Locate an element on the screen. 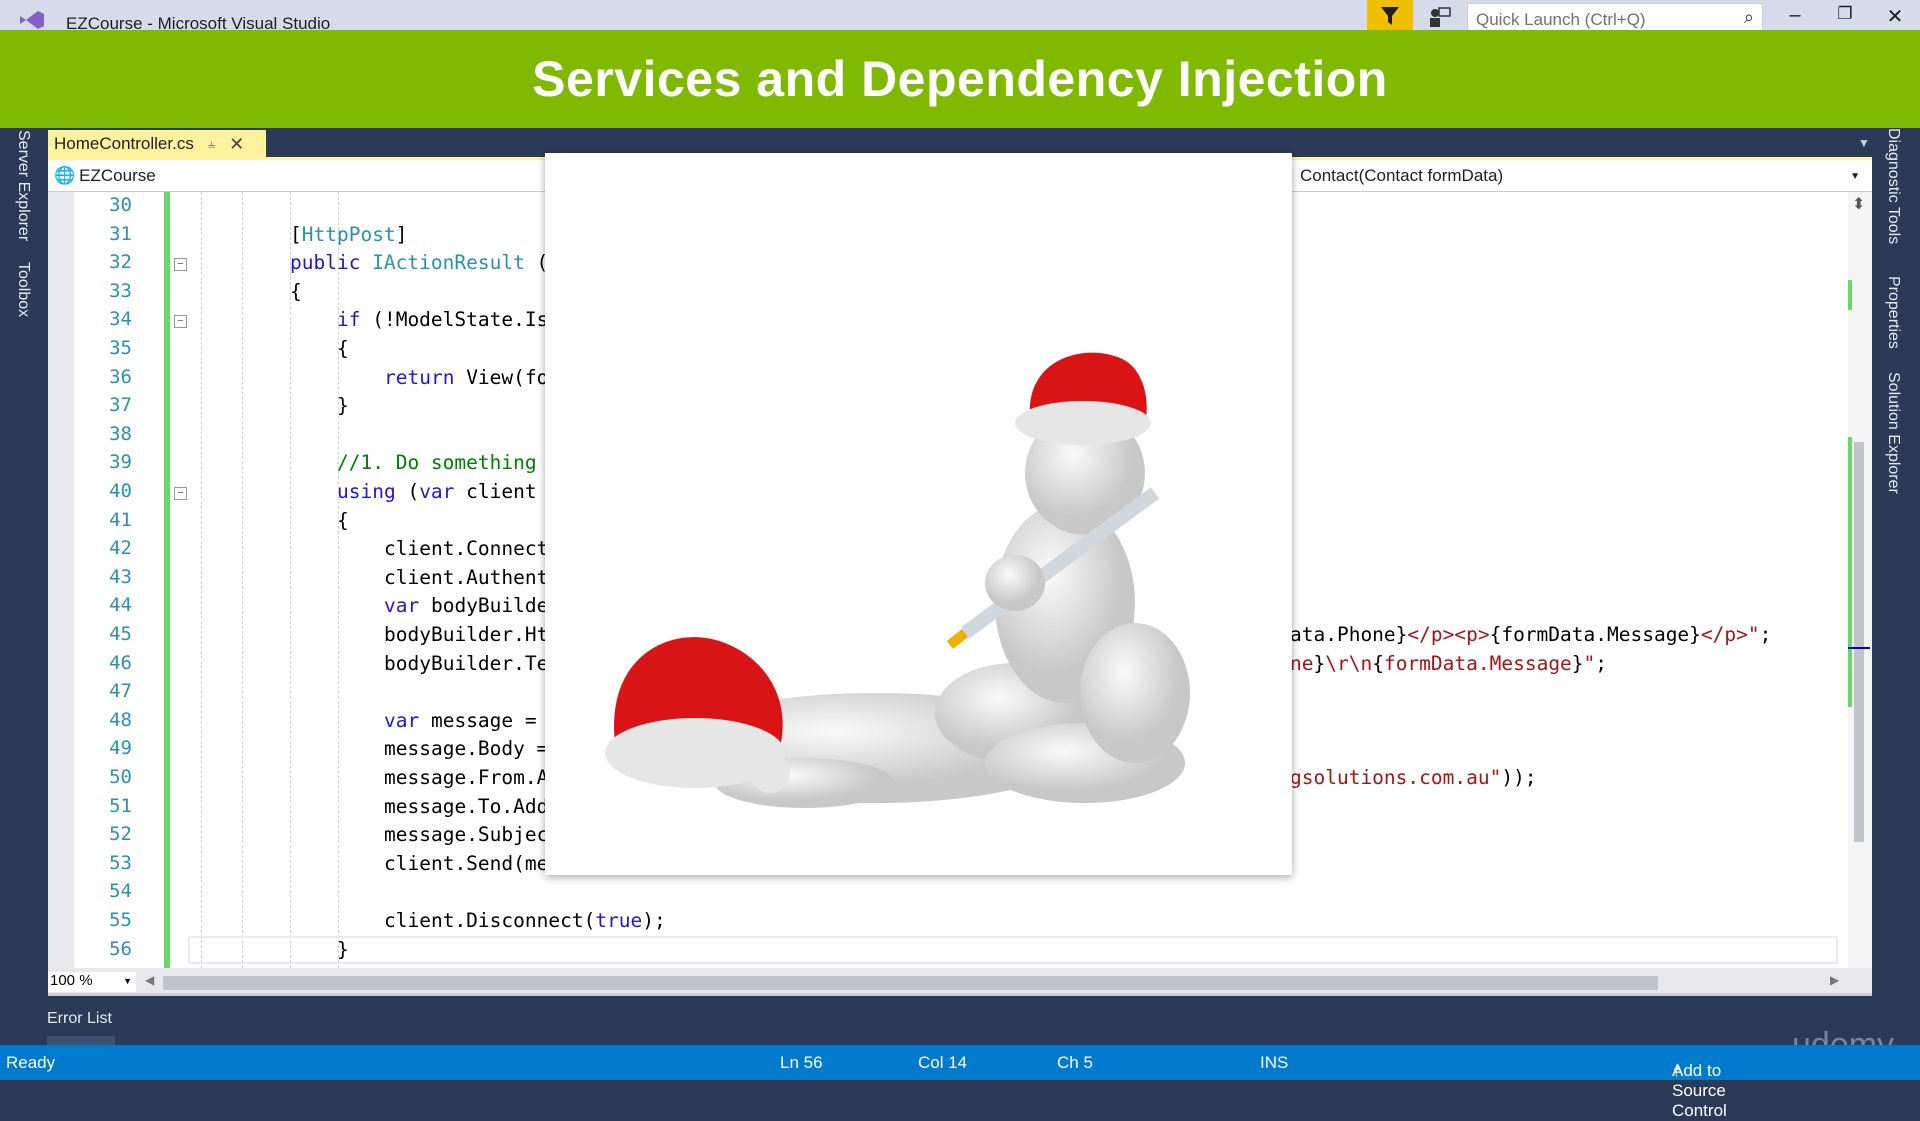 This screenshot has width=1920, height=1121. diagnostic-tools-tab: Diagnostic Tools is located at coordinates (1893, 186).